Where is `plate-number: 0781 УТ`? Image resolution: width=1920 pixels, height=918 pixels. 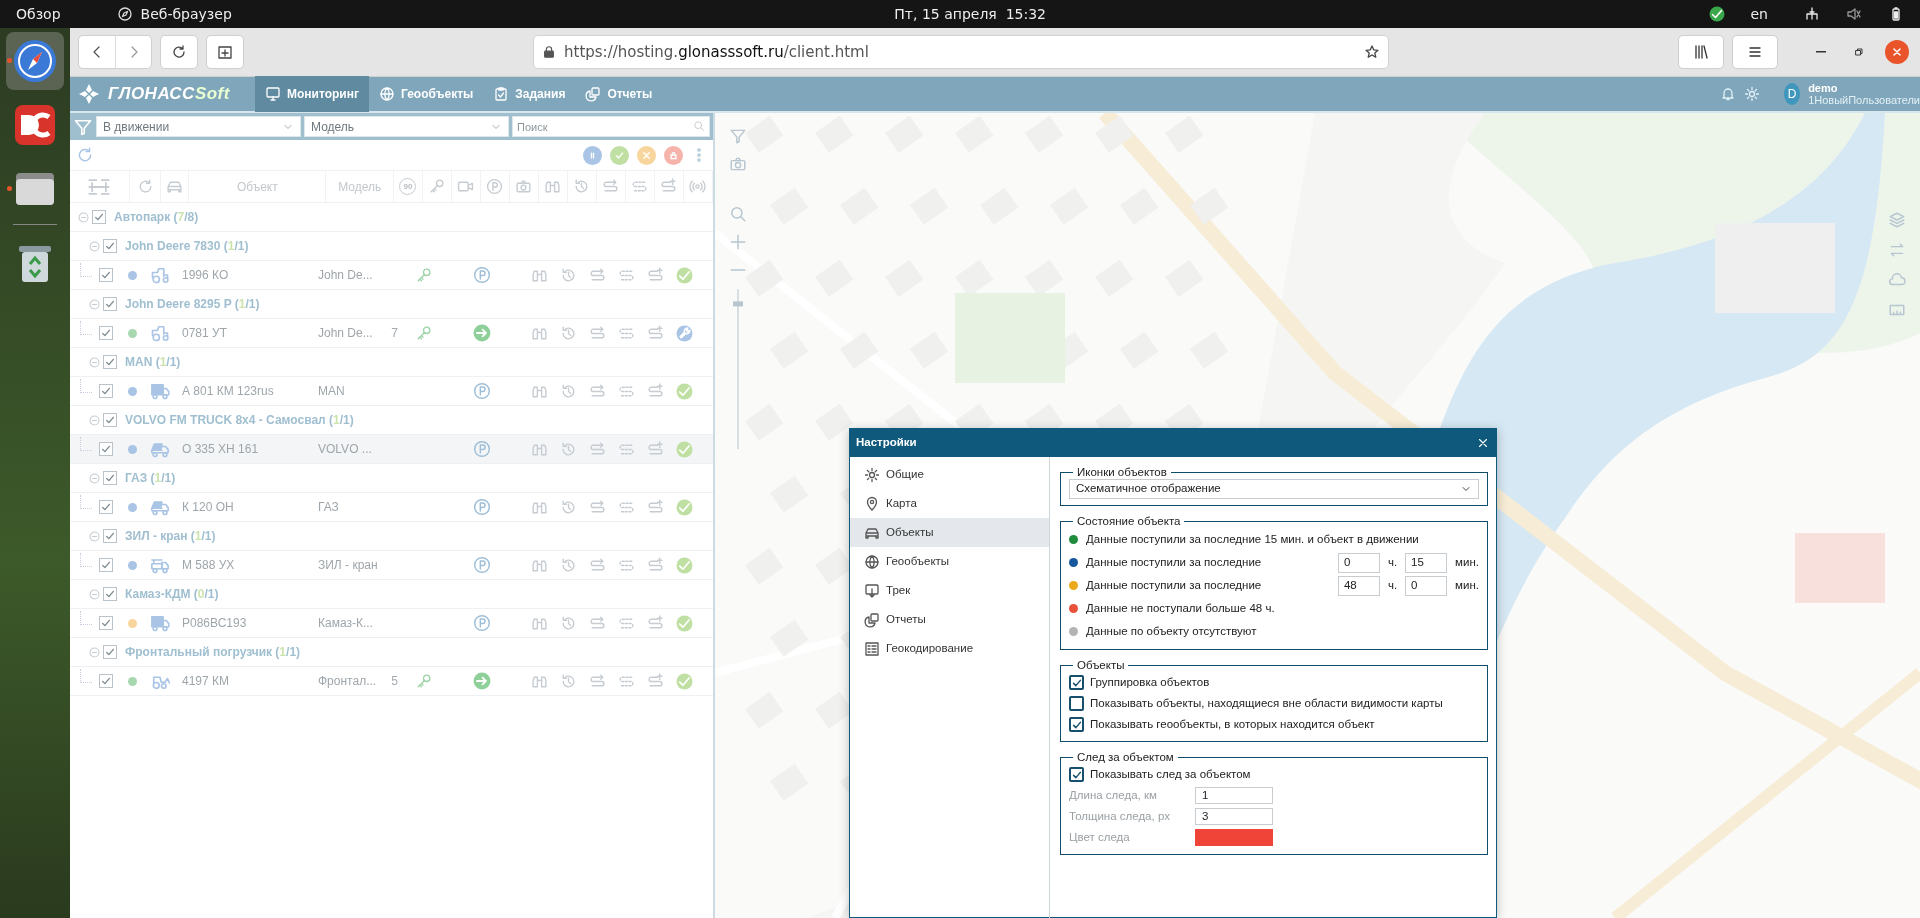
plate-number: 0781 УТ is located at coordinates (204, 333).